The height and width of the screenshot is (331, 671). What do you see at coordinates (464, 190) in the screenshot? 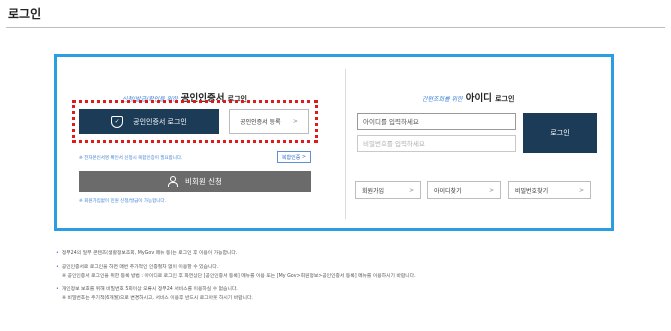
I see `find-id-button: 아이디찾기 >` at bounding box center [464, 190].